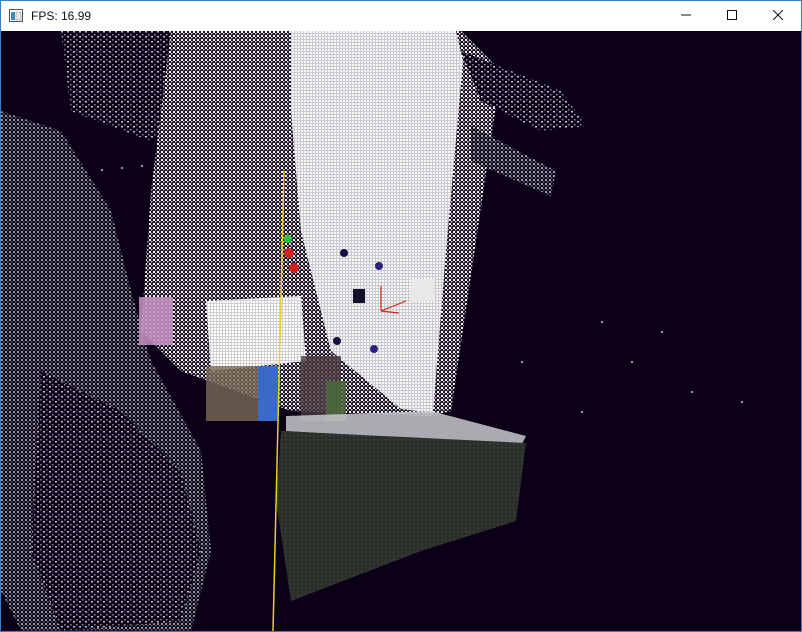  I want to click on blue-binder-points, so click(268, 393).